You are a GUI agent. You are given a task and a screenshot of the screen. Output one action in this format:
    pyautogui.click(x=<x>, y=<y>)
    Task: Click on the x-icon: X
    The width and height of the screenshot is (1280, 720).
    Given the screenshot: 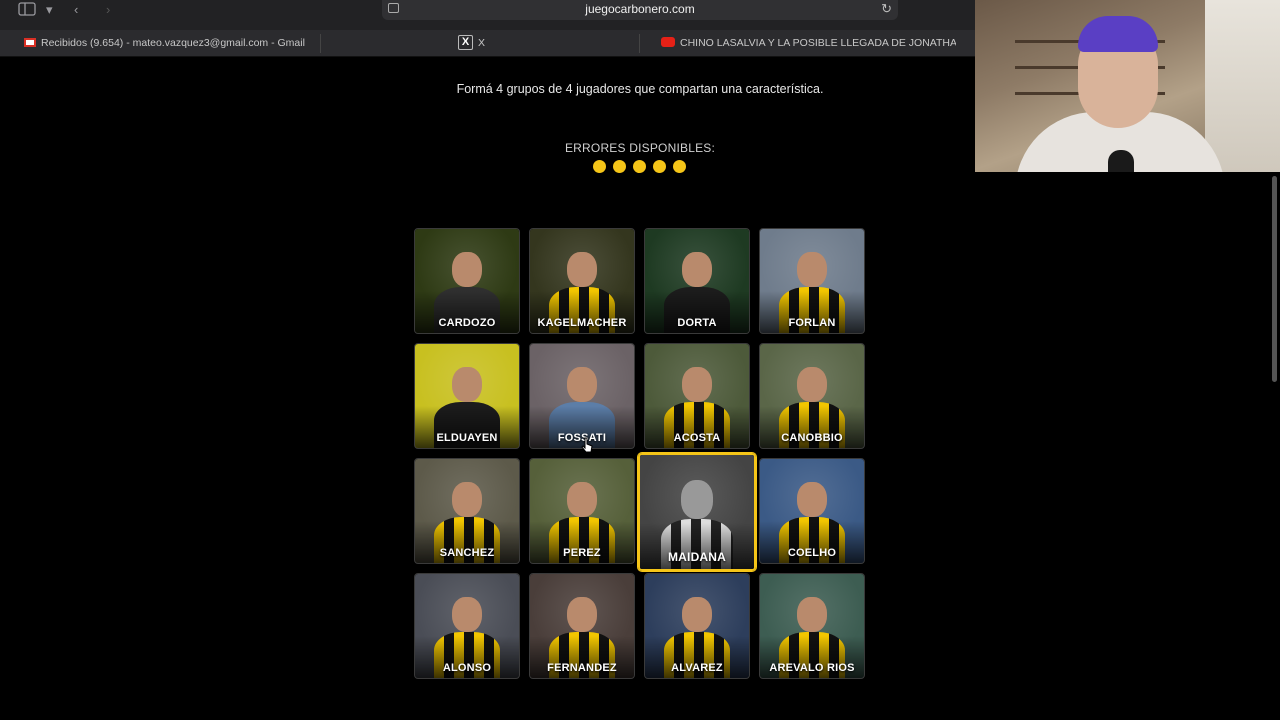 What is the action you would take?
    pyautogui.click(x=465, y=42)
    